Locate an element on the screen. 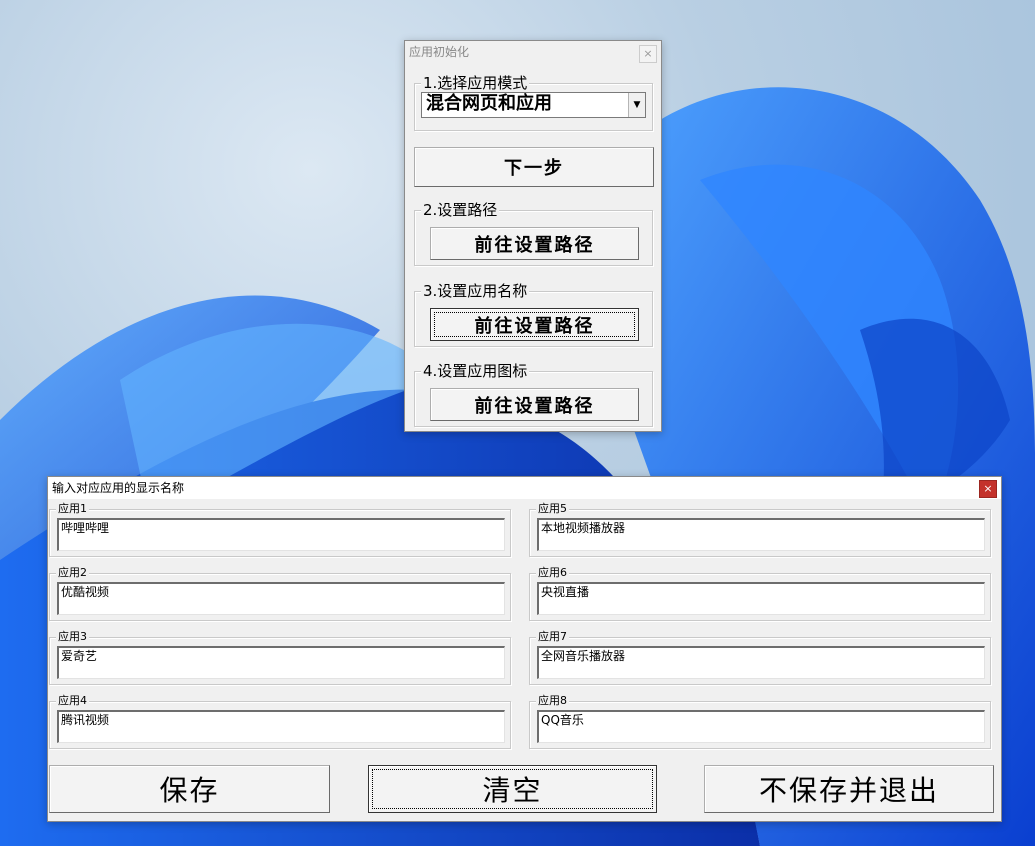  step2-legend: 2.设置路径 is located at coordinates (460, 210).